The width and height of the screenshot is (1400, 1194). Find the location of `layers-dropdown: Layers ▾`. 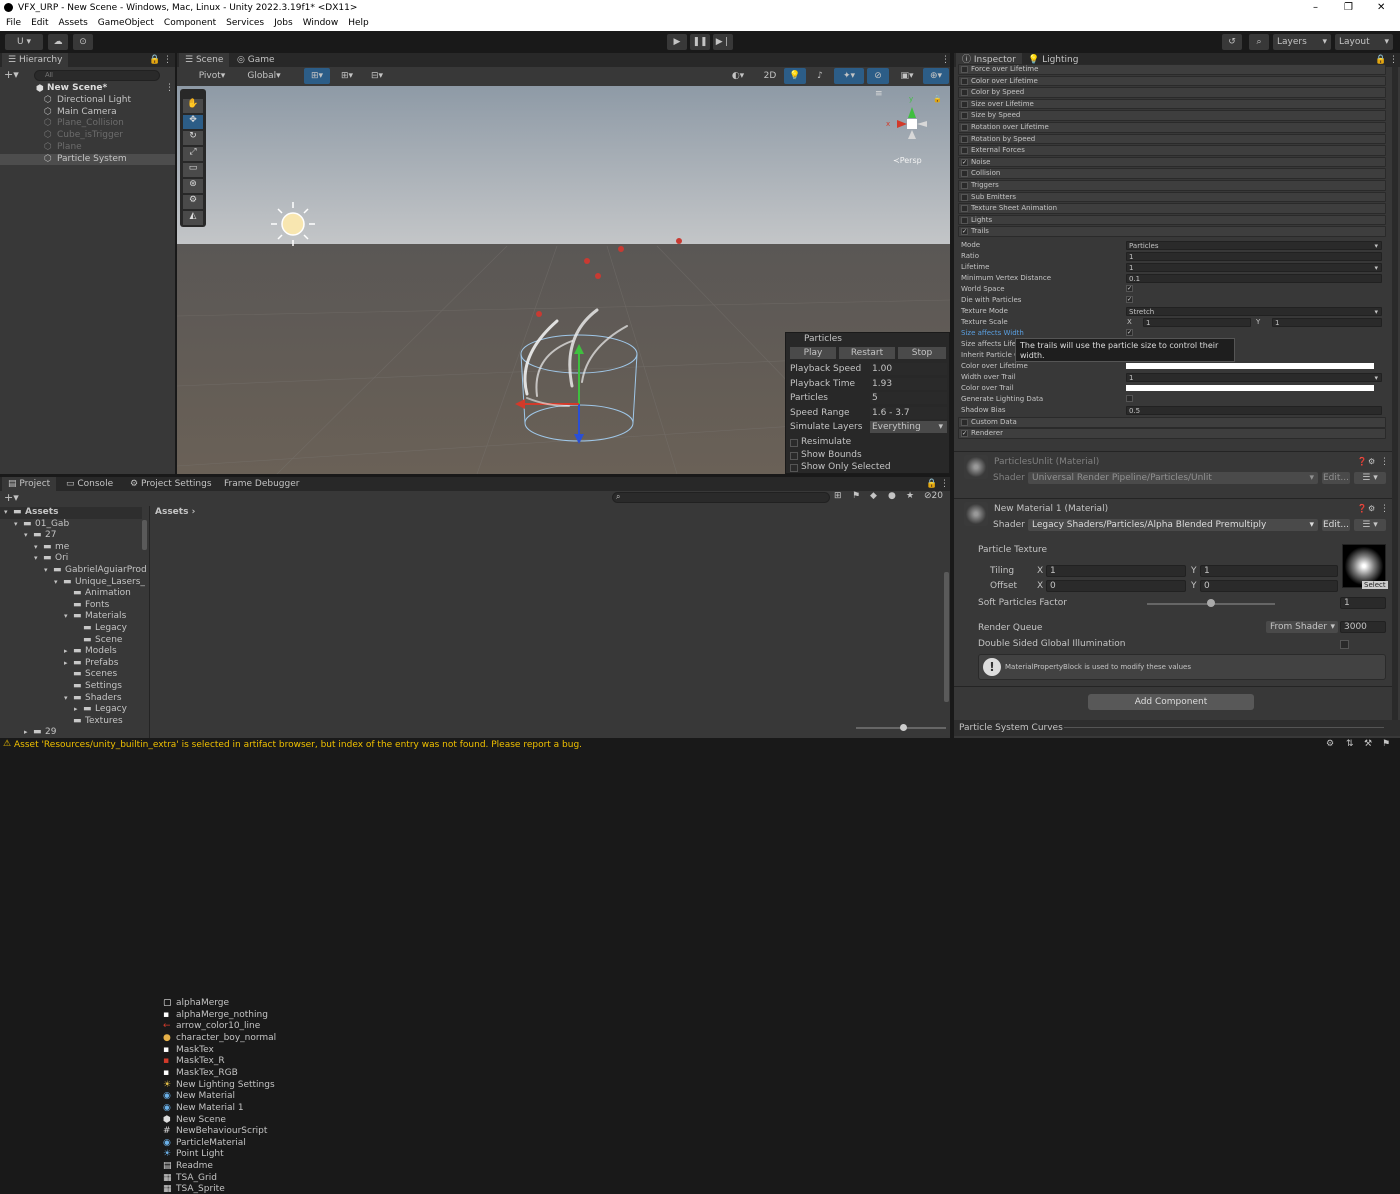

layers-dropdown: Layers ▾ is located at coordinates (1302, 42).